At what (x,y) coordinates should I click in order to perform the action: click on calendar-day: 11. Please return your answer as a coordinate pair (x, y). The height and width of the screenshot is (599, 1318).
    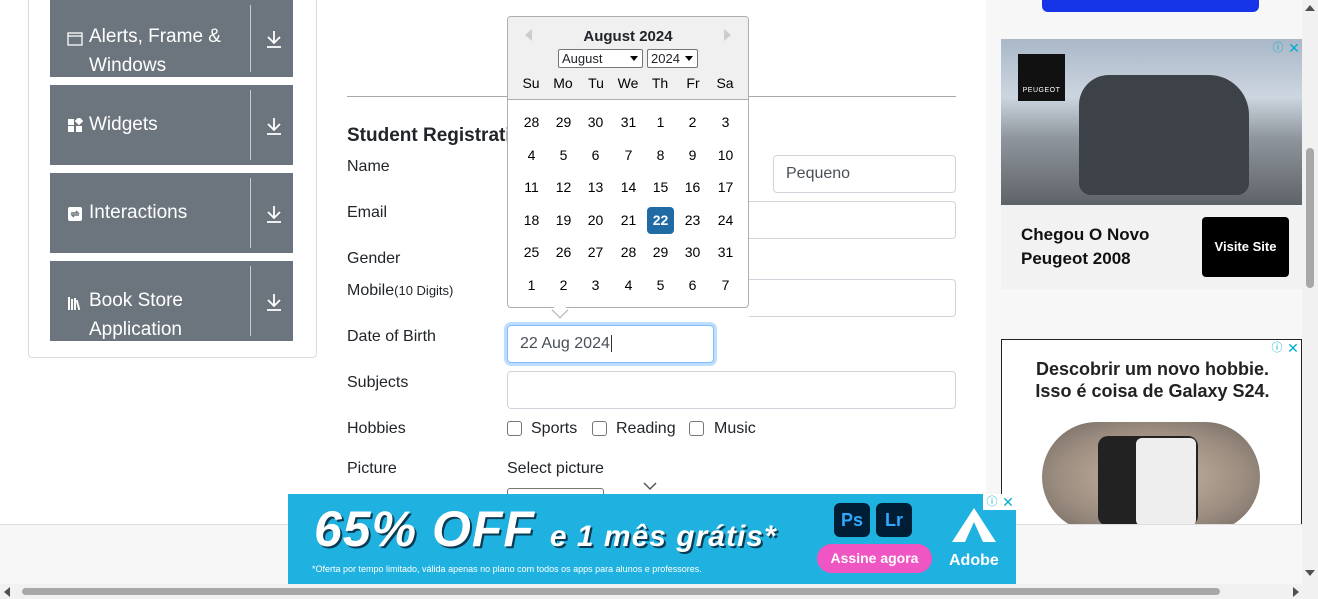
    Looking at the image, I should click on (531, 187).